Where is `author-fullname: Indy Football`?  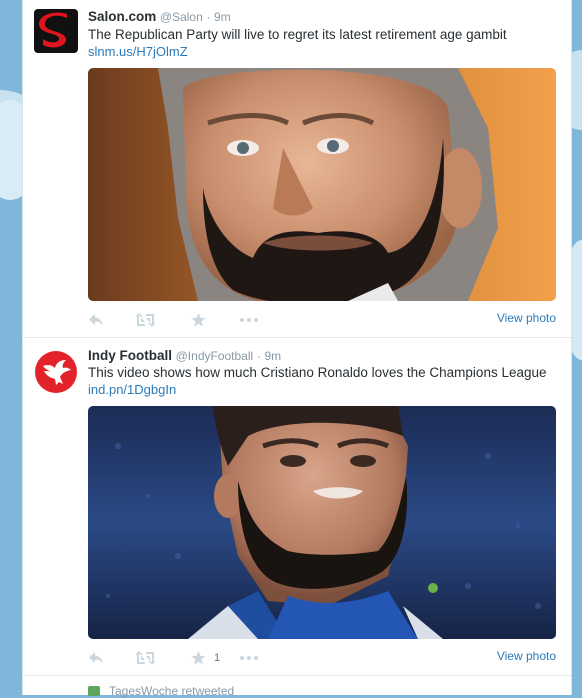 author-fullname: Indy Football is located at coordinates (130, 355).